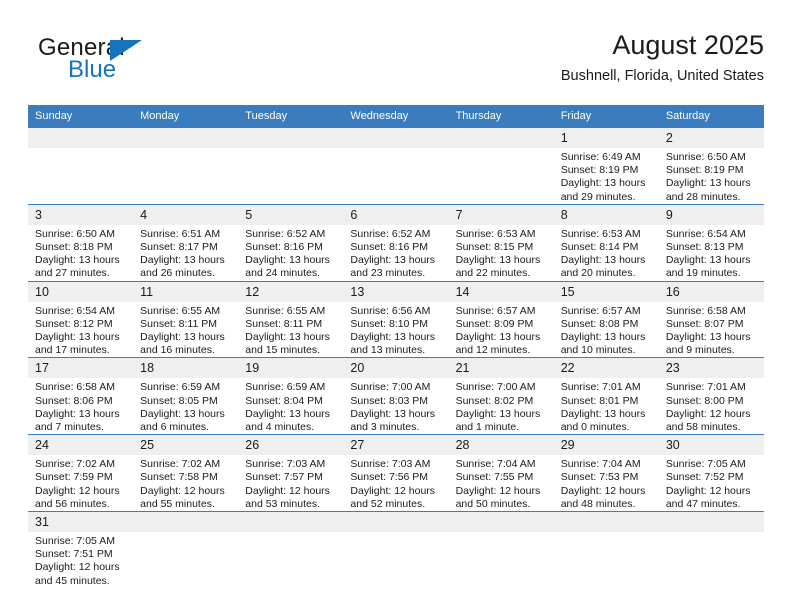  Describe the element at coordinates (599, 247) in the screenshot. I see `sunset-time: Sunset: 8:14 PM` at that location.